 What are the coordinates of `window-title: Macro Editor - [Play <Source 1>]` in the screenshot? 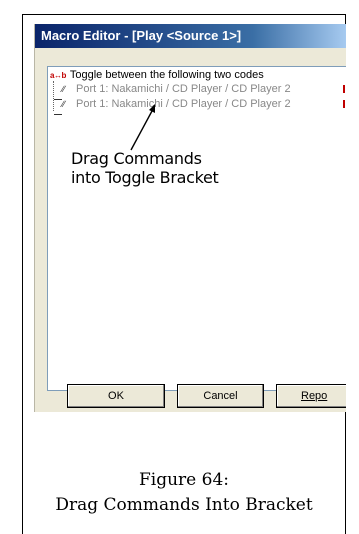 It's located at (190, 36).